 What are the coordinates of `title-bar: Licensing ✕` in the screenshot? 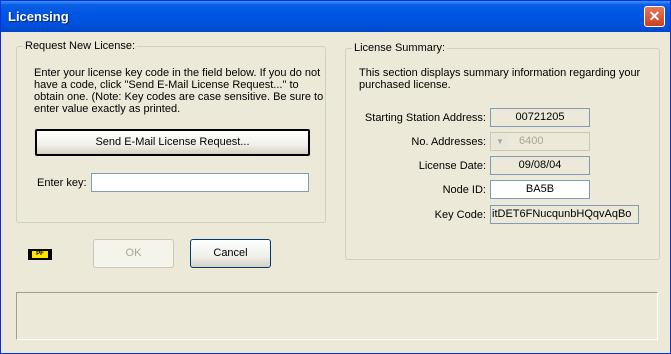 It's located at (335, 16).